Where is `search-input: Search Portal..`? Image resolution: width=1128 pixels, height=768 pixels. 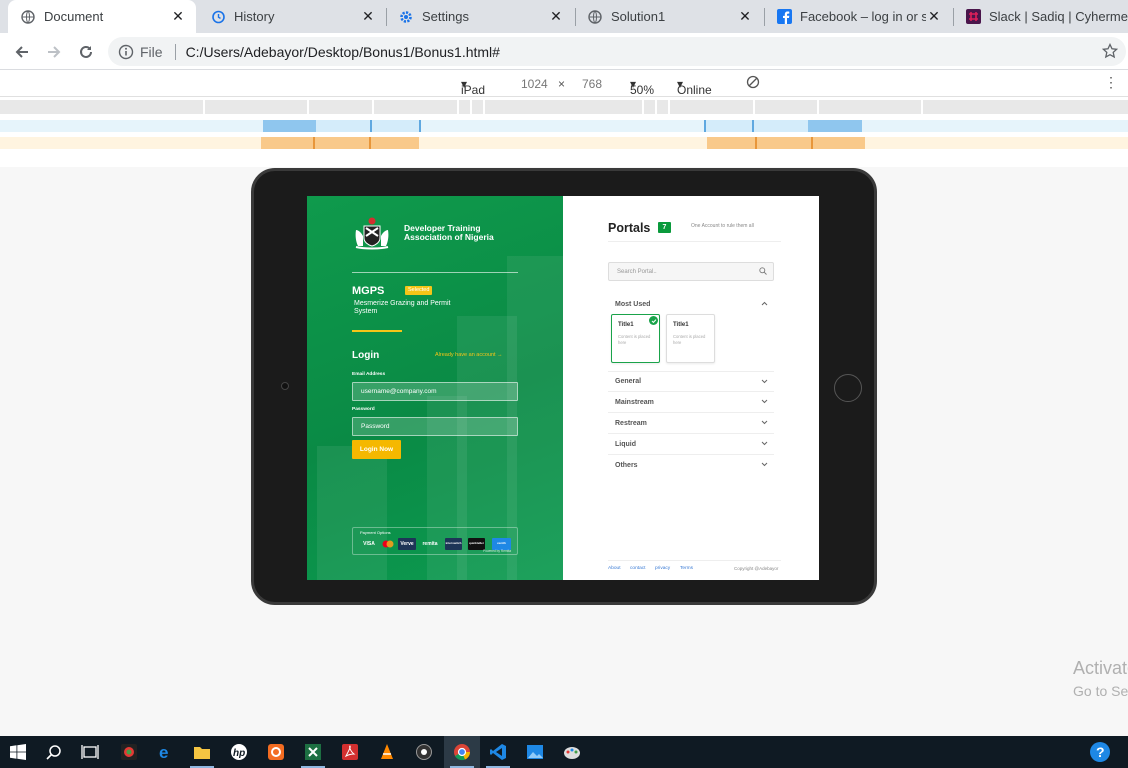
search-input: Search Portal.. is located at coordinates (691, 271).